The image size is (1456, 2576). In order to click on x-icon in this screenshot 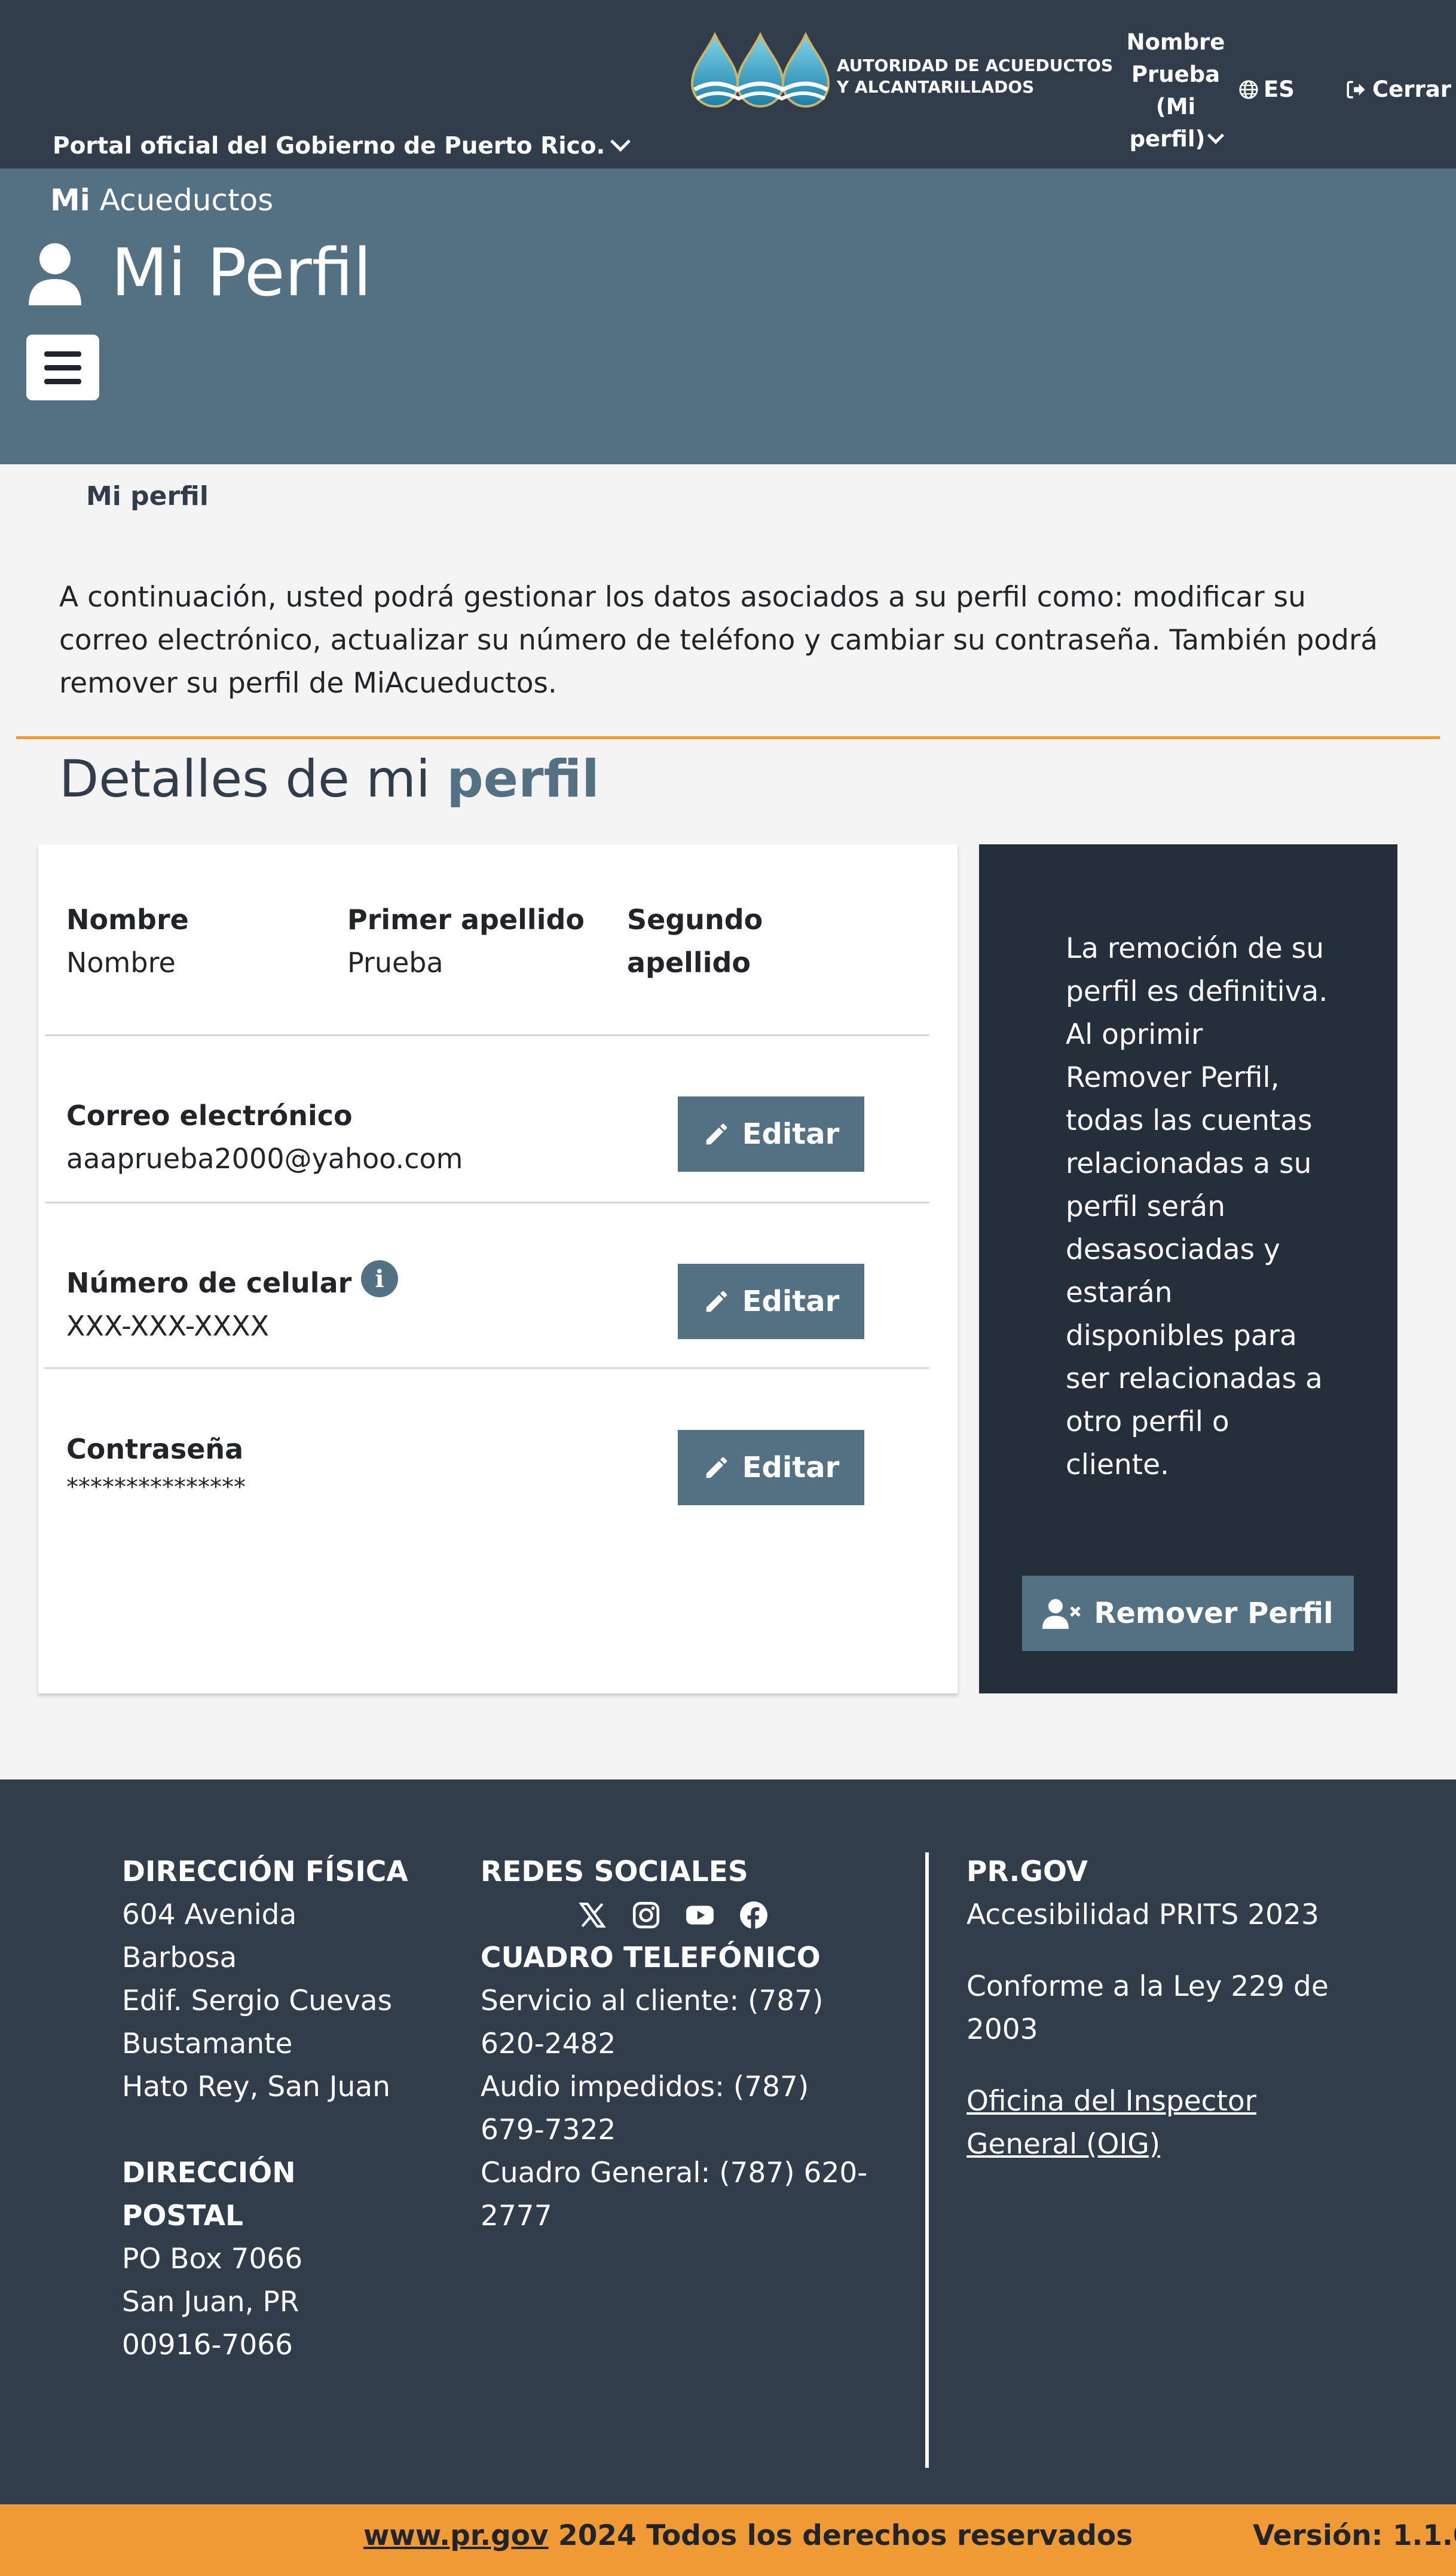, I will do `click(592, 1915)`.